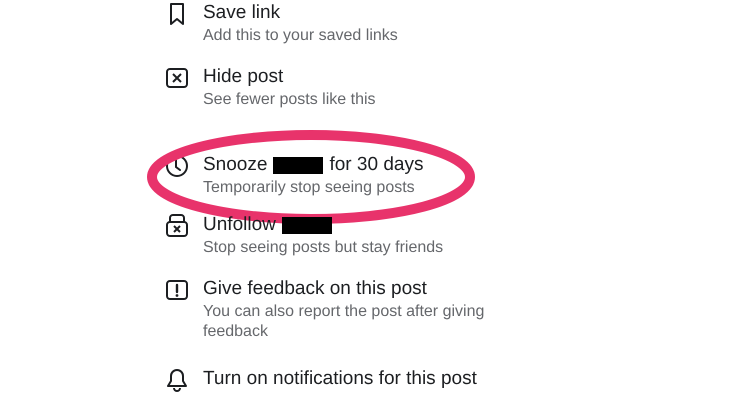 This screenshot has width=745, height=400. I want to click on unfollow-icon, so click(177, 226).